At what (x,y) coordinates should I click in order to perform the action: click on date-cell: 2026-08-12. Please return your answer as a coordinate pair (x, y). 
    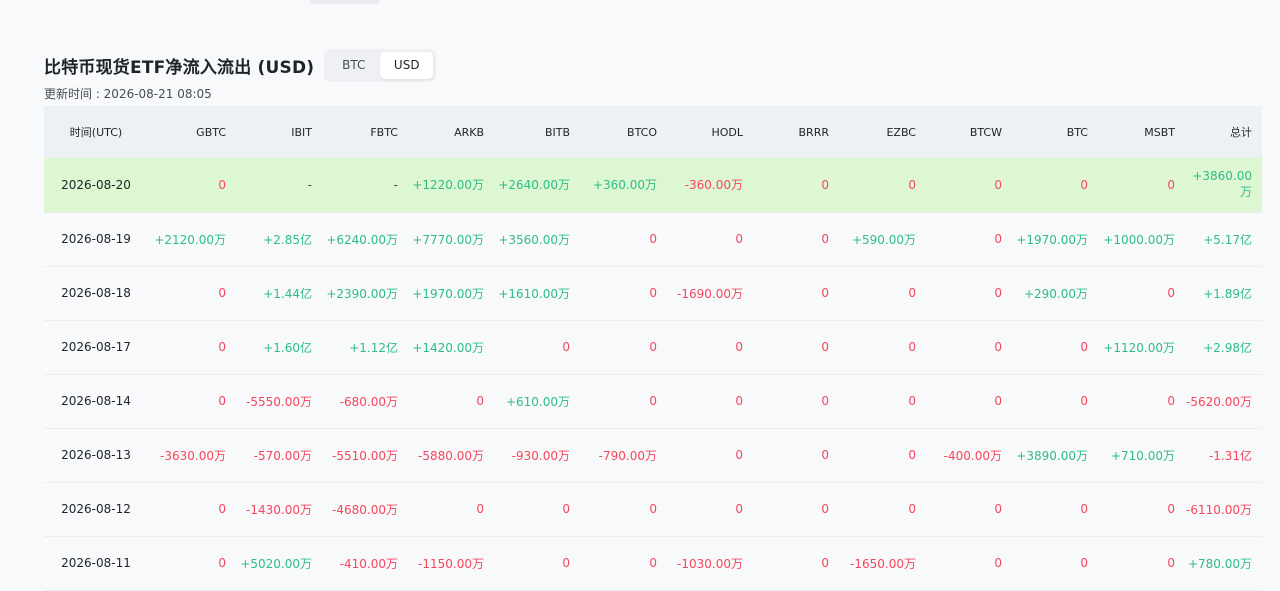
    Looking at the image, I should click on (96, 509).